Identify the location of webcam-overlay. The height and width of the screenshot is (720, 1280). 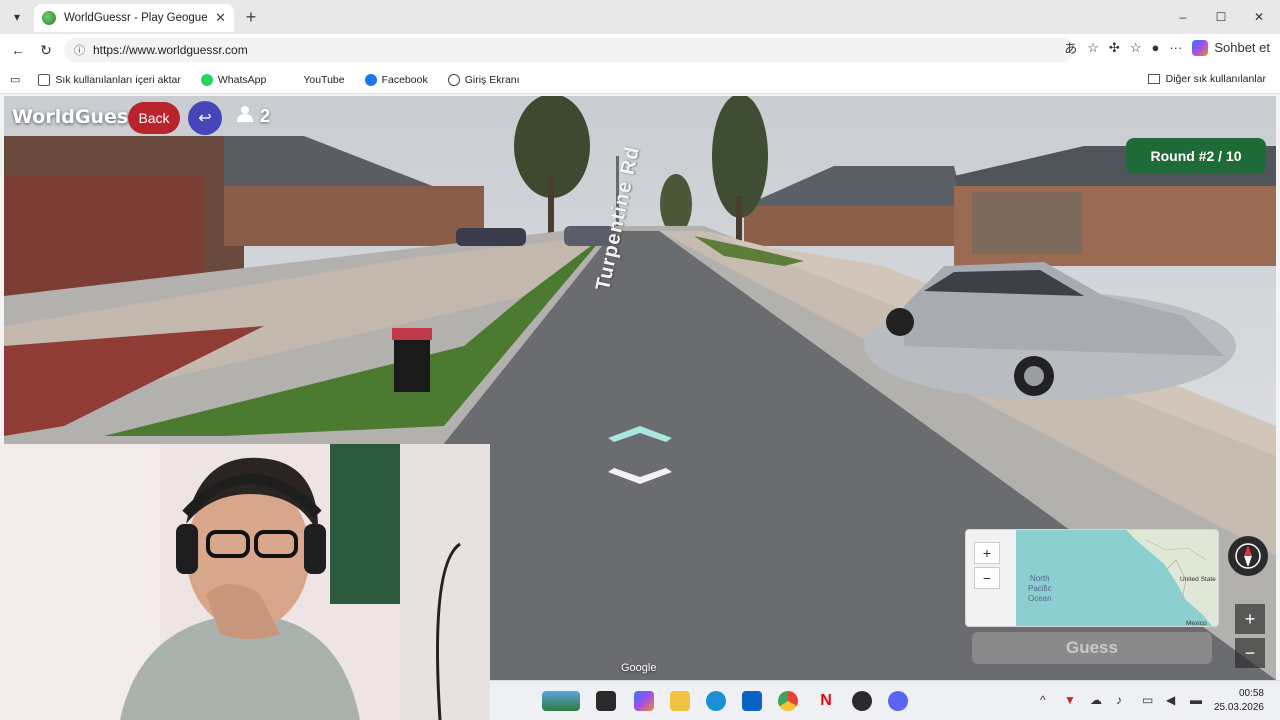
(245, 582).